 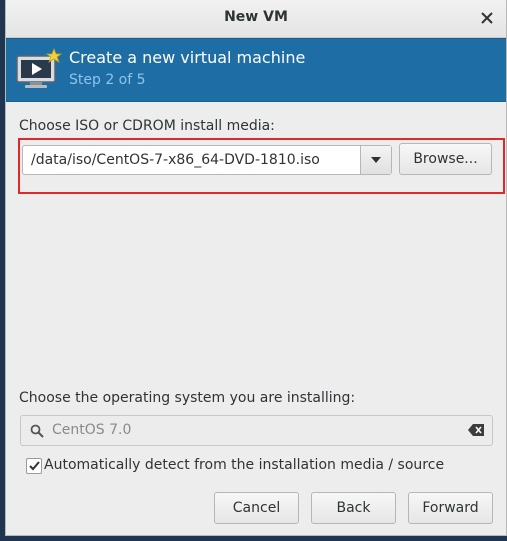 What do you see at coordinates (256, 430) in the screenshot?
I see `os-search-field: CentOS 7.0` at bounding box center [256, 430].